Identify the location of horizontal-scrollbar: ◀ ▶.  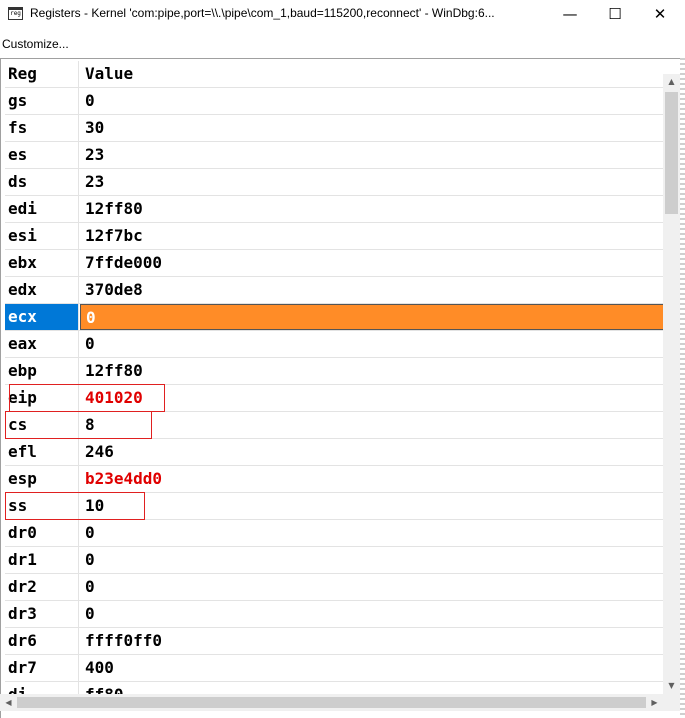
(331, 702).